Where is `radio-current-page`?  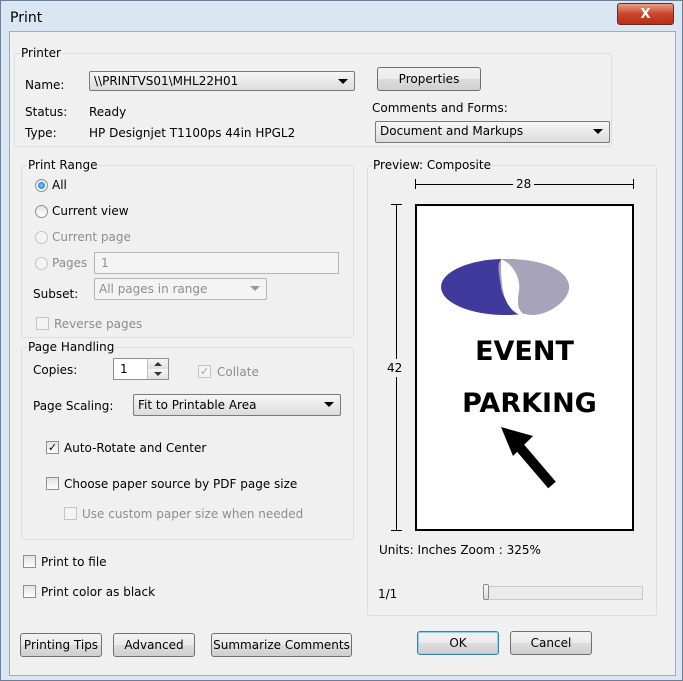 radio-current-page is located at coordinates (41, 237).